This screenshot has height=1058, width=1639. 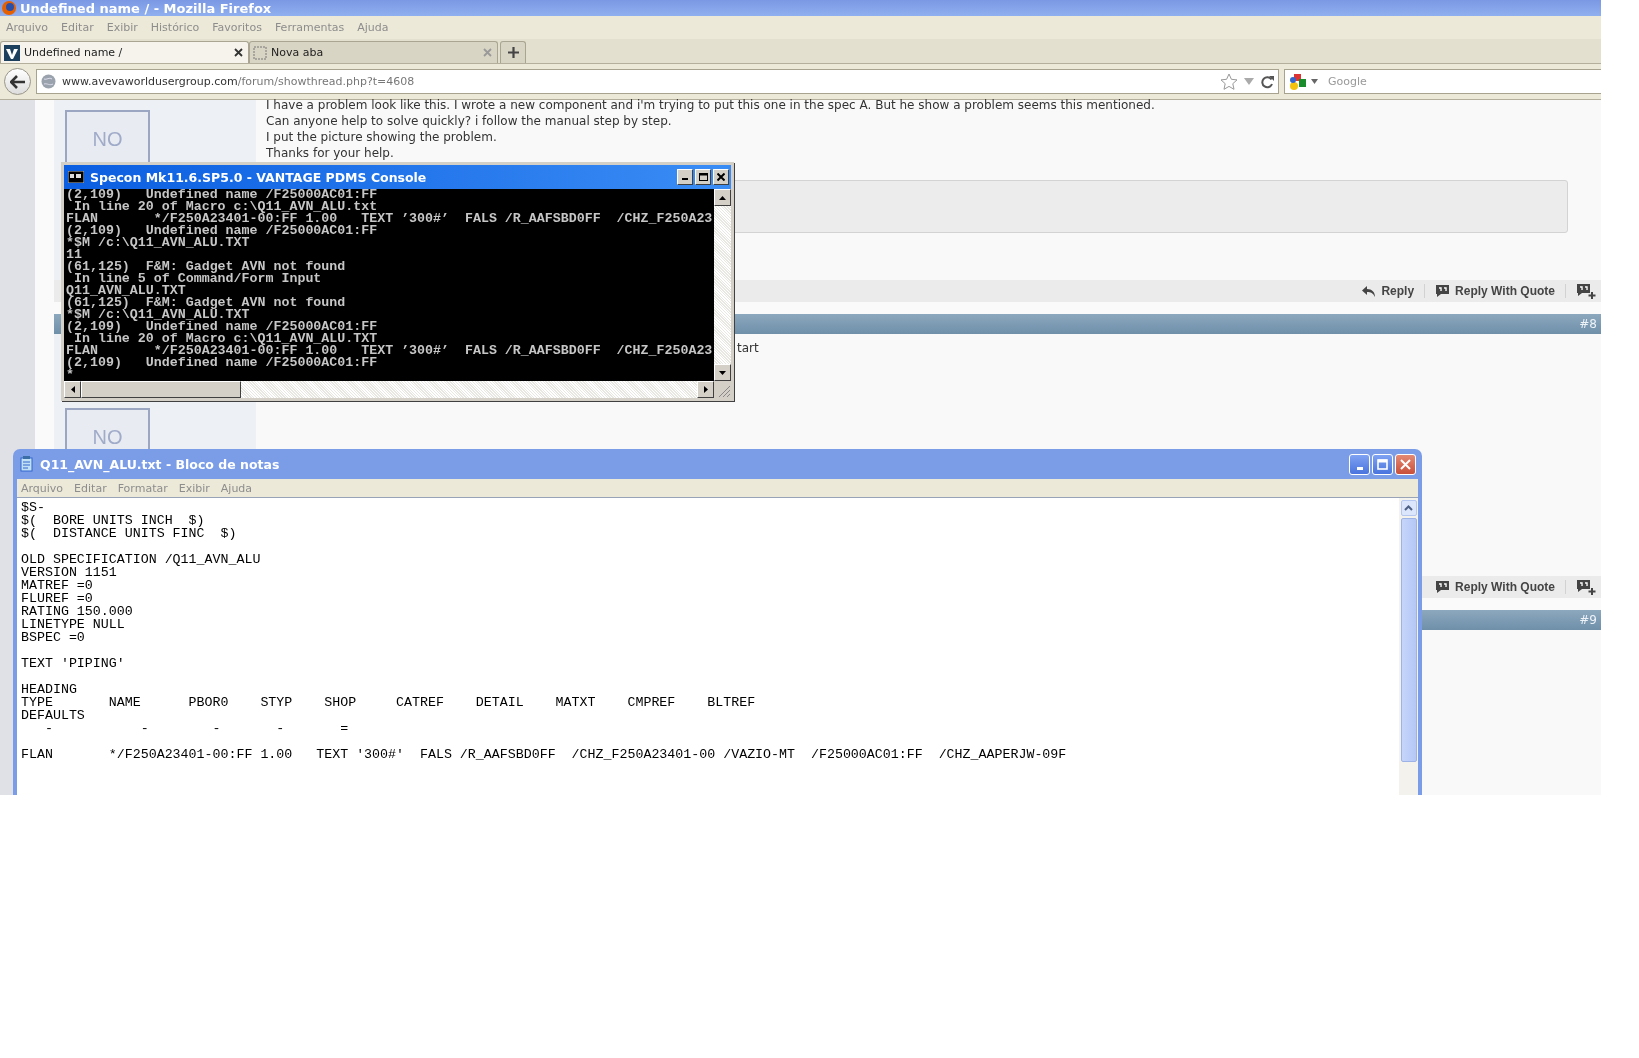 I want to click on search-engine-icon, so click(x=1298, y=81).